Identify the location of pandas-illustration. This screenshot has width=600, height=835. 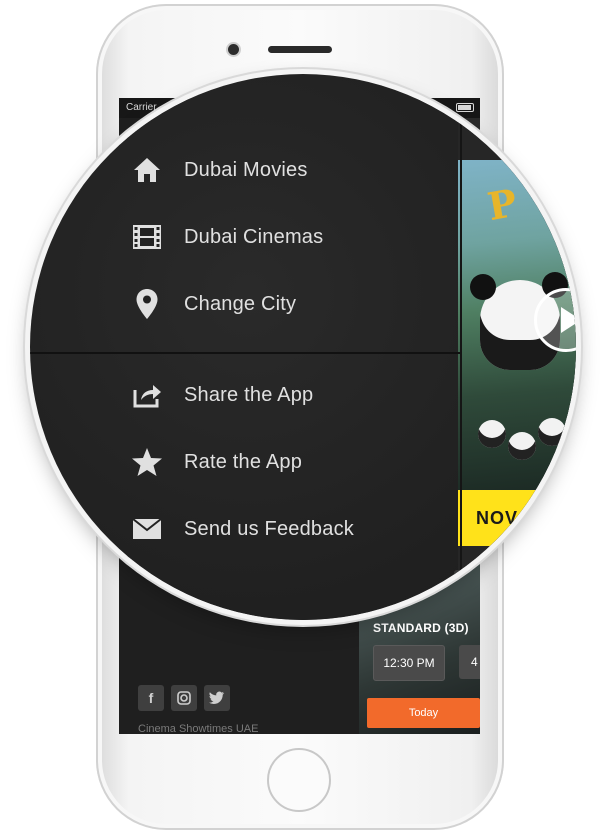
(527, 435).